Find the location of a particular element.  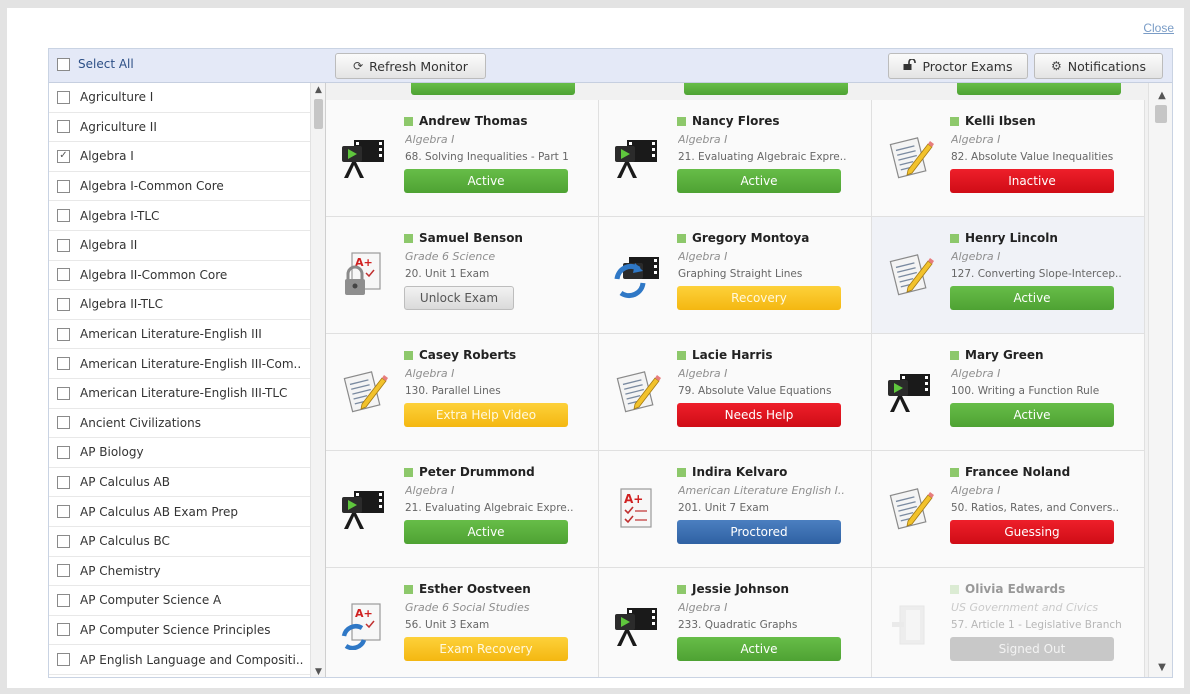

status-button: Signed Out is located at coordinates (1032, 649).